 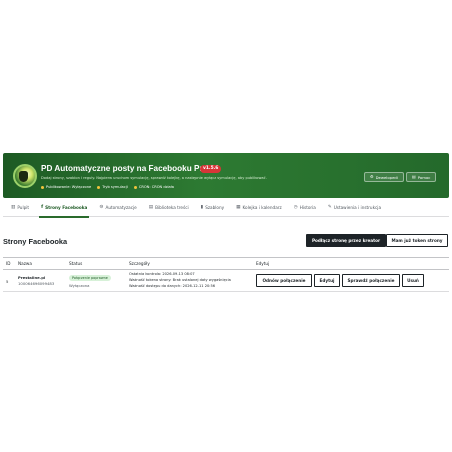 I want to click on delete-button: Usuń, so click(x=413, y=280).